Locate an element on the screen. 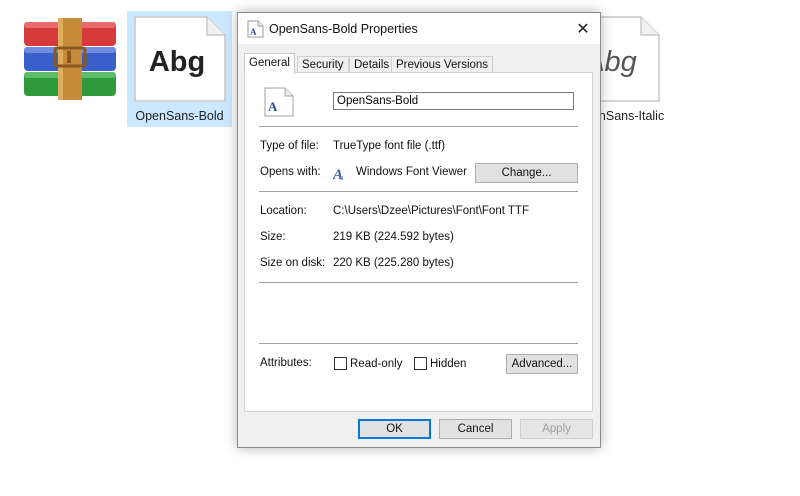 The height and width of the screenshot is (496, 800). dialog-title: OpenSans-Bold Properties is located at coordinates (343, 29).